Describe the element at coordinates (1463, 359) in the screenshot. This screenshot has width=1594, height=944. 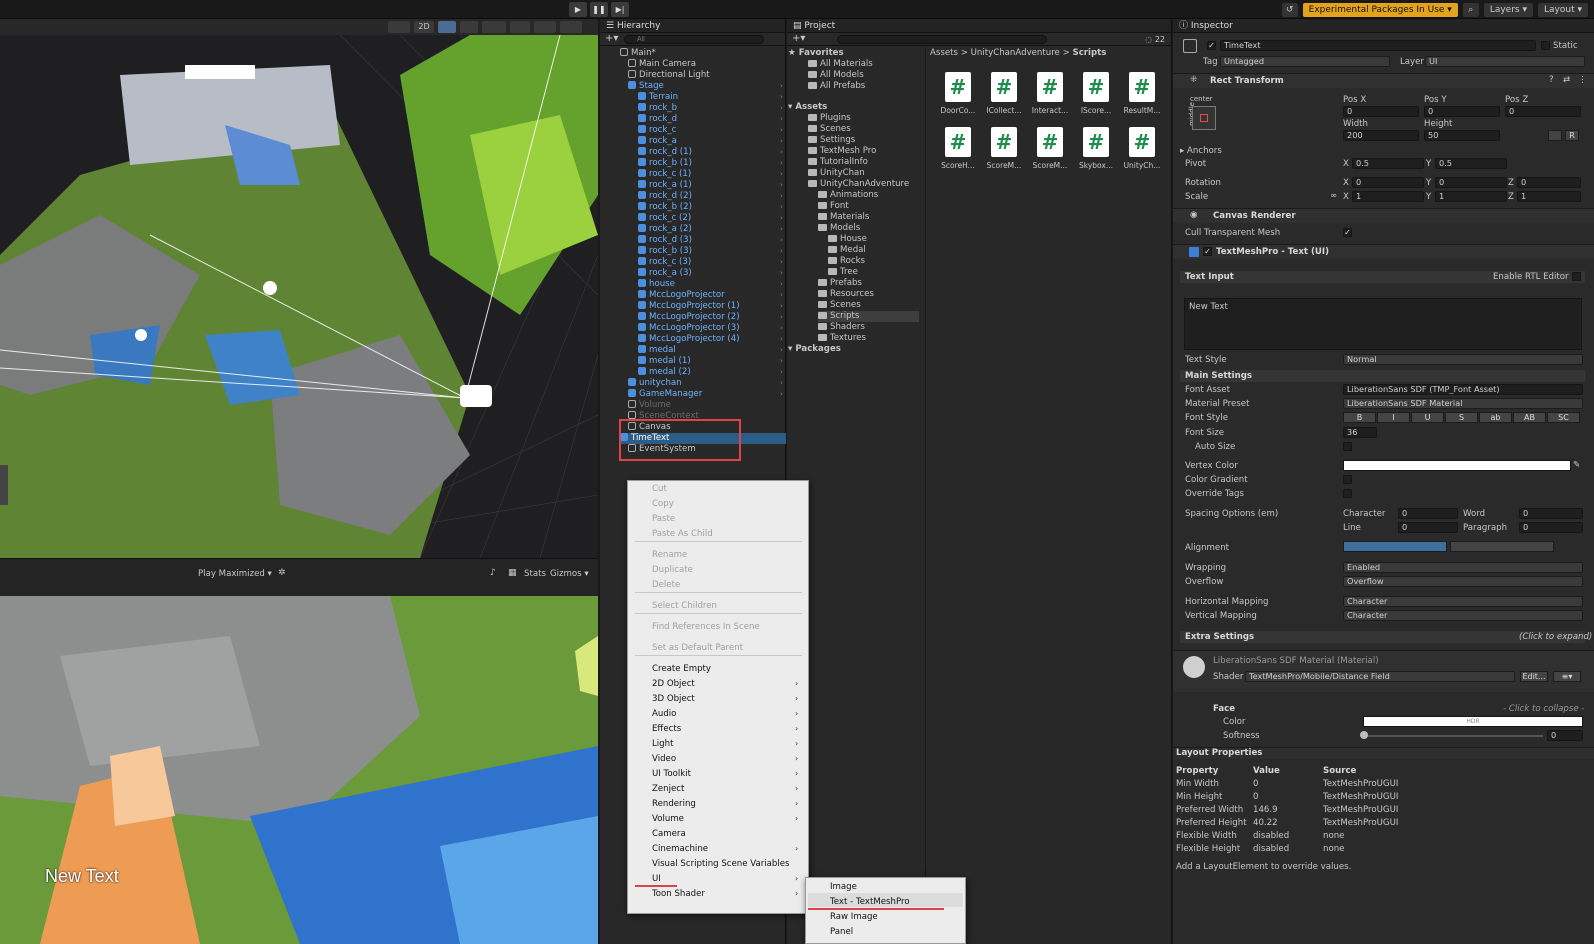
I see `text-style-dropdown: Normal` at that location.